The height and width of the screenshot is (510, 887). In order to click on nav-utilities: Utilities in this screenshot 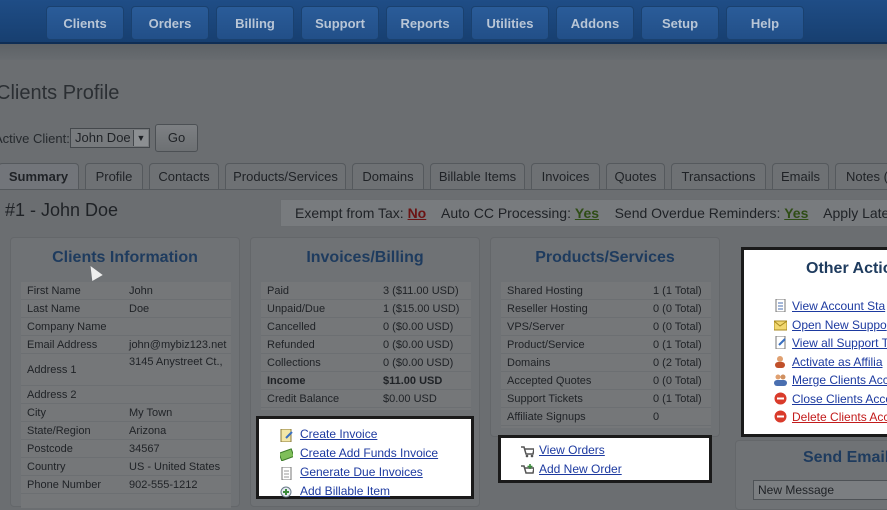, I will do `click(510, 23)`.